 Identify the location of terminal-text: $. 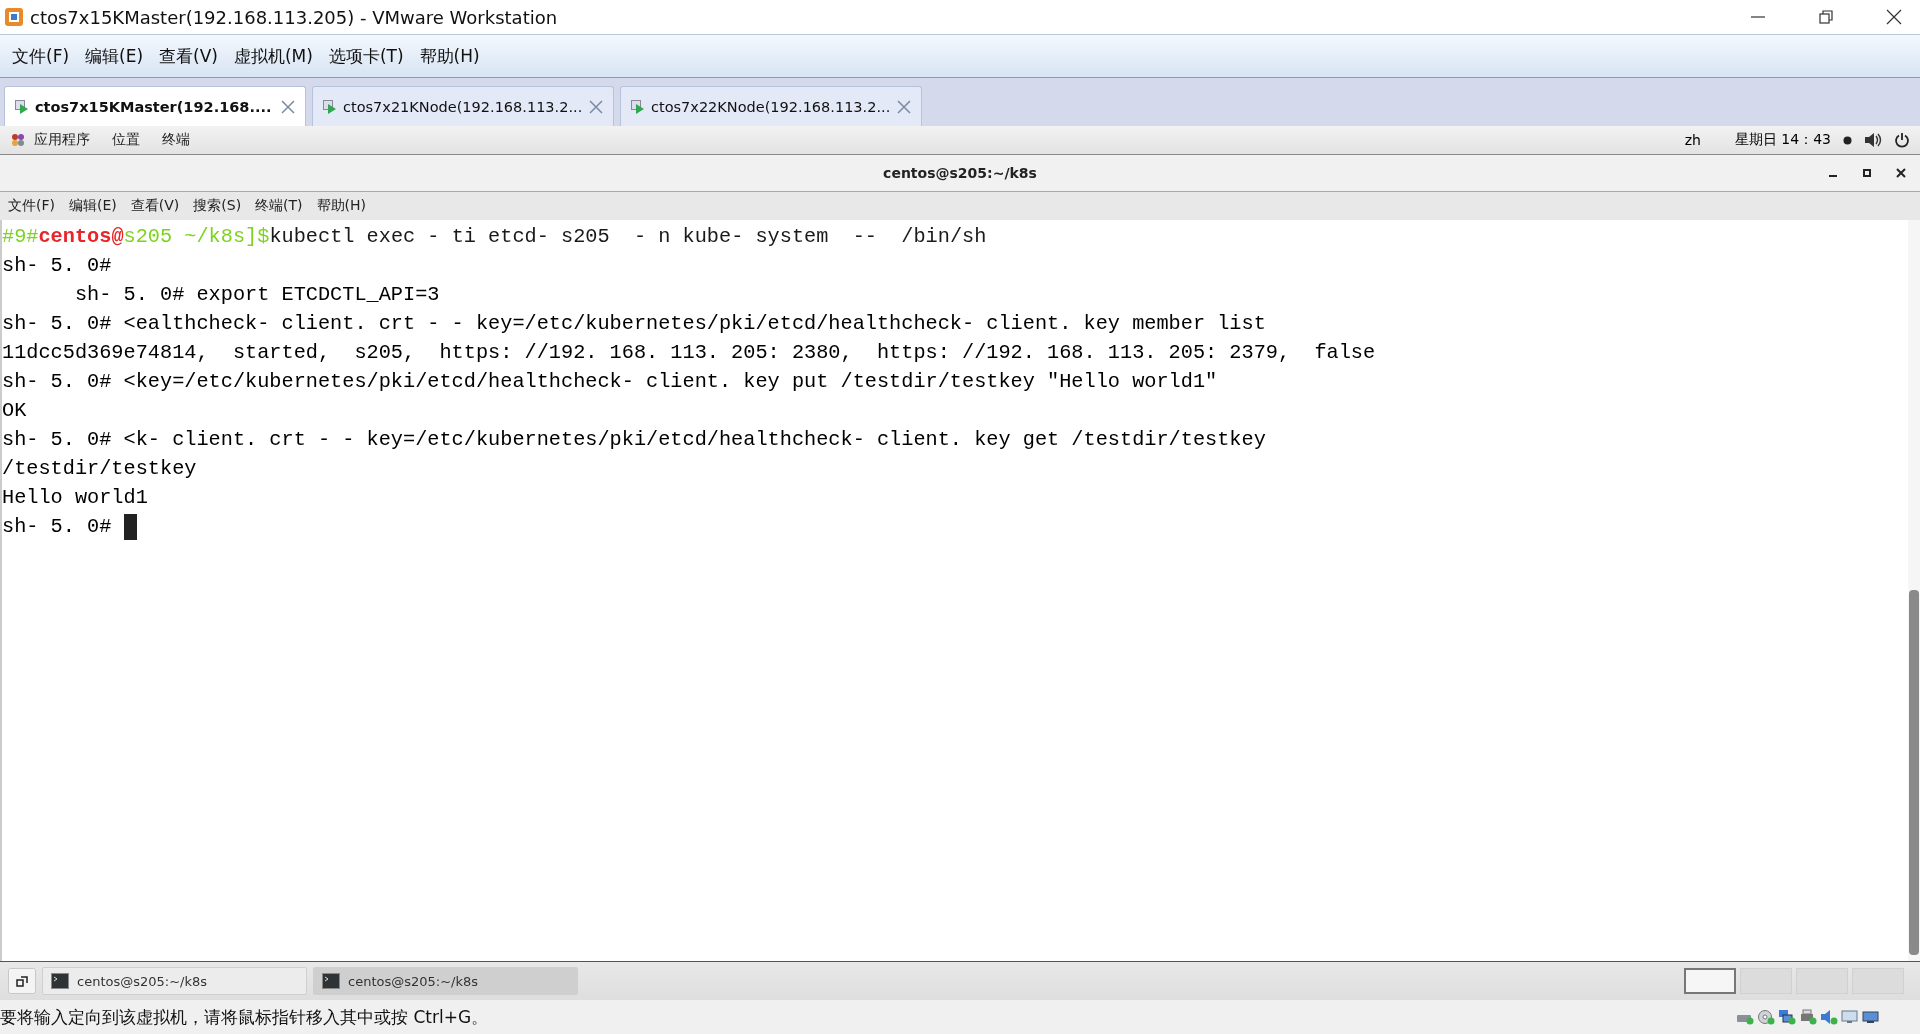
(263, 237).